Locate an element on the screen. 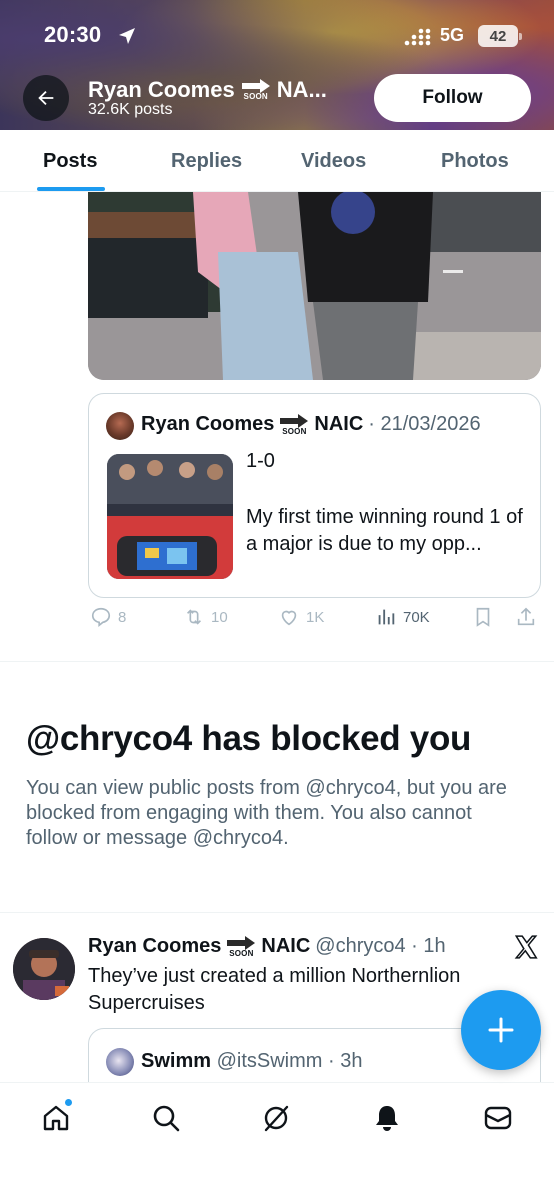 Image resolution: width=554 pixels, height=1200 pixels. quoted-author-name: Ryan Coomes is located at coordinates (208, 424).